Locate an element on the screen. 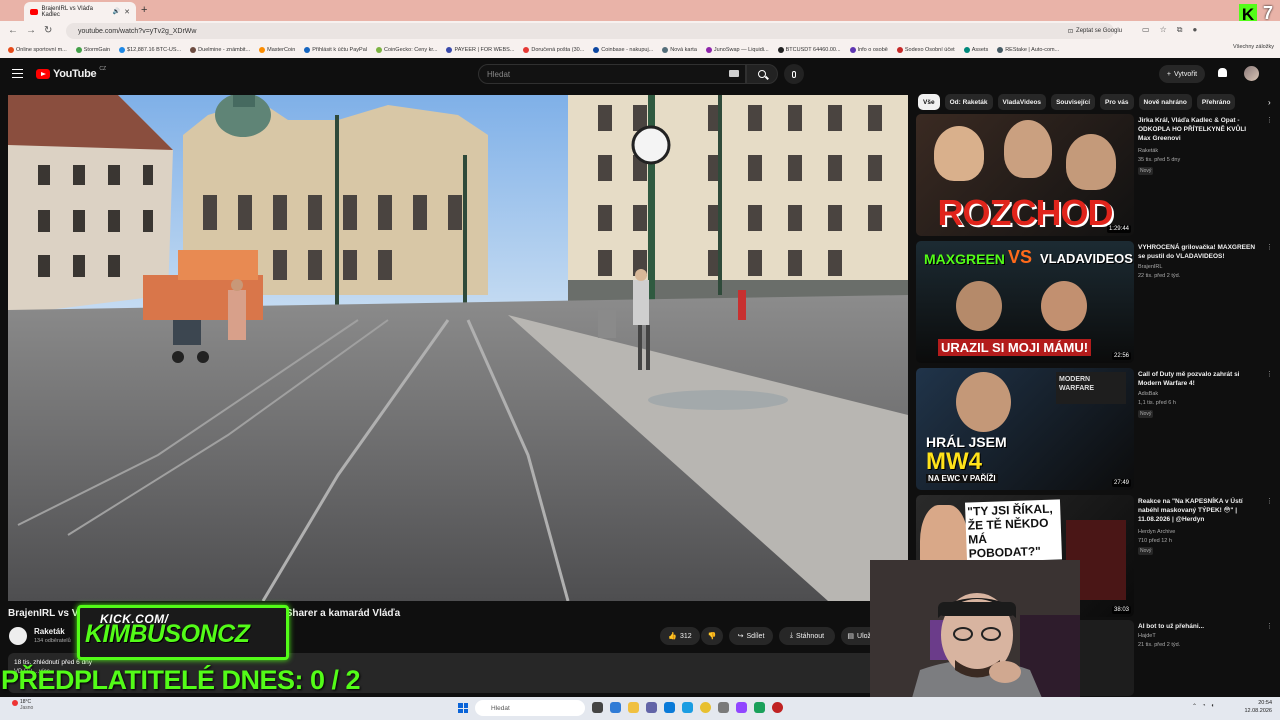  new-badge: Nový is located at coordinates (1146, 551).